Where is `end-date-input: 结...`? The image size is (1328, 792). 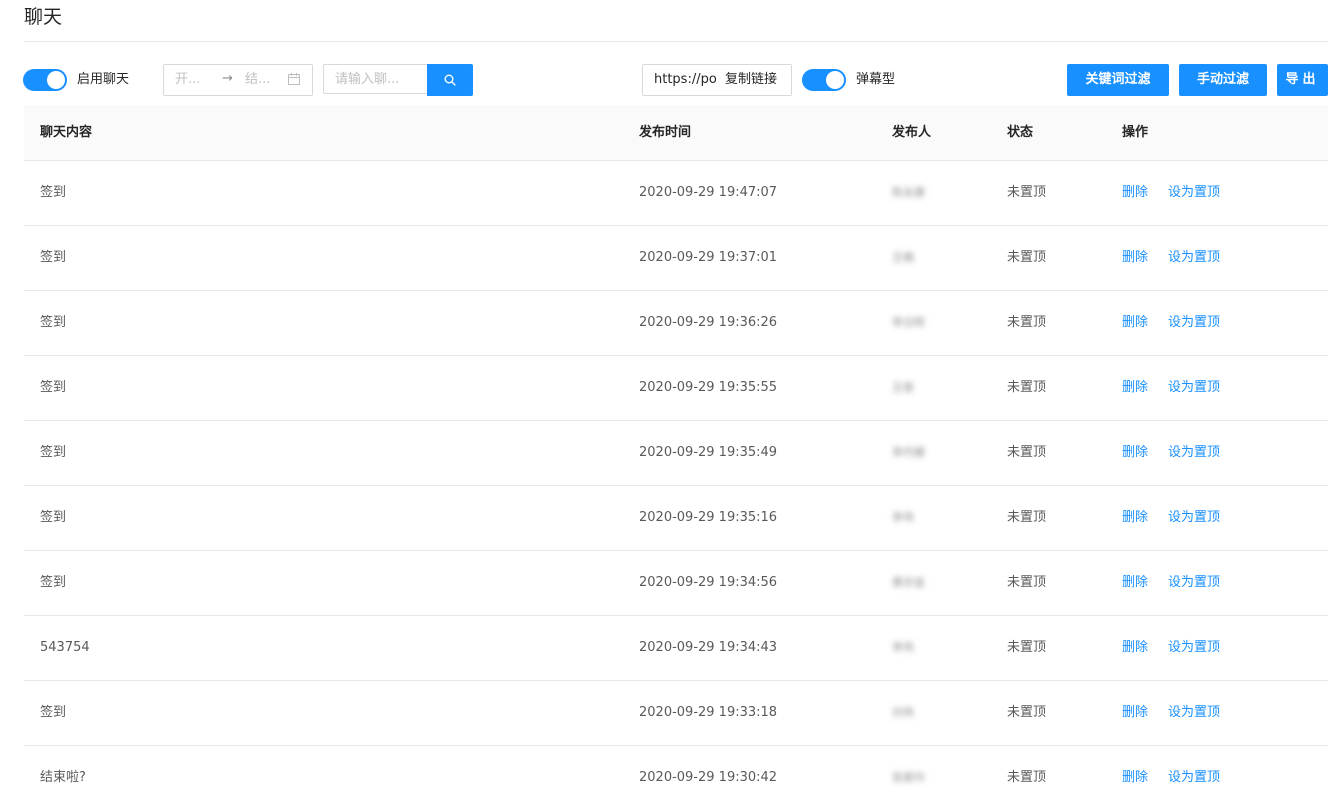
end-date-input: 结... is located at coordinates (257, 80).